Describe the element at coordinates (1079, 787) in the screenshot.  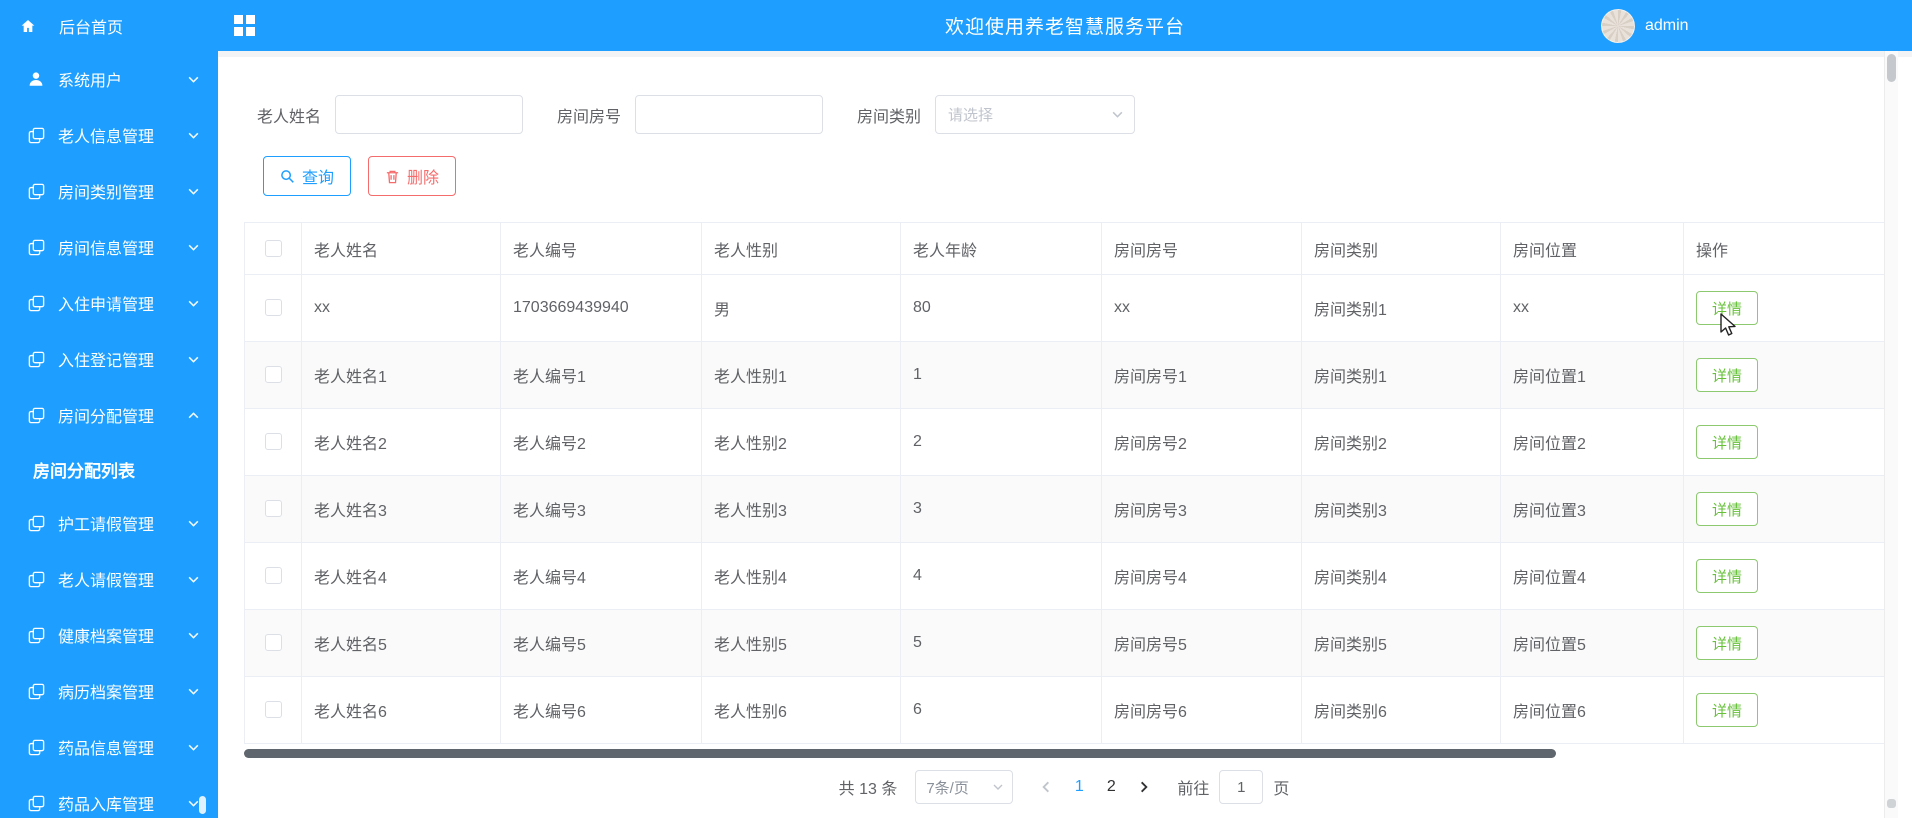
I see `page-button-1: 1` at that location.